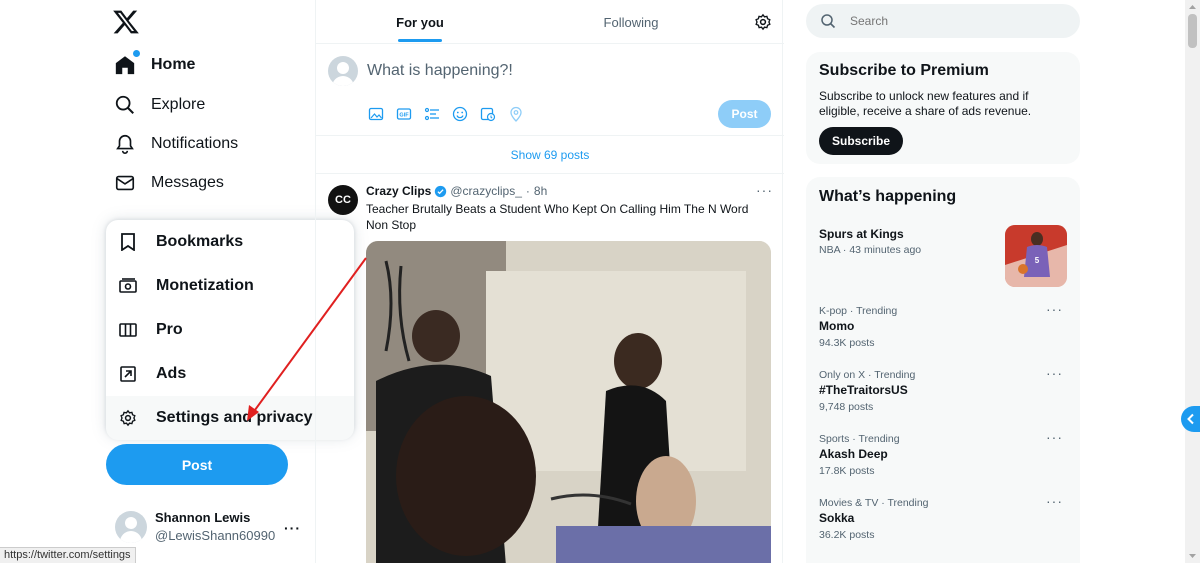 Image resolution: width=1200 pixels, height=563 pixels. Describe the element at coordinates (169, 329) in the screenshot. I see `menu-item-label: Pro` at that location.